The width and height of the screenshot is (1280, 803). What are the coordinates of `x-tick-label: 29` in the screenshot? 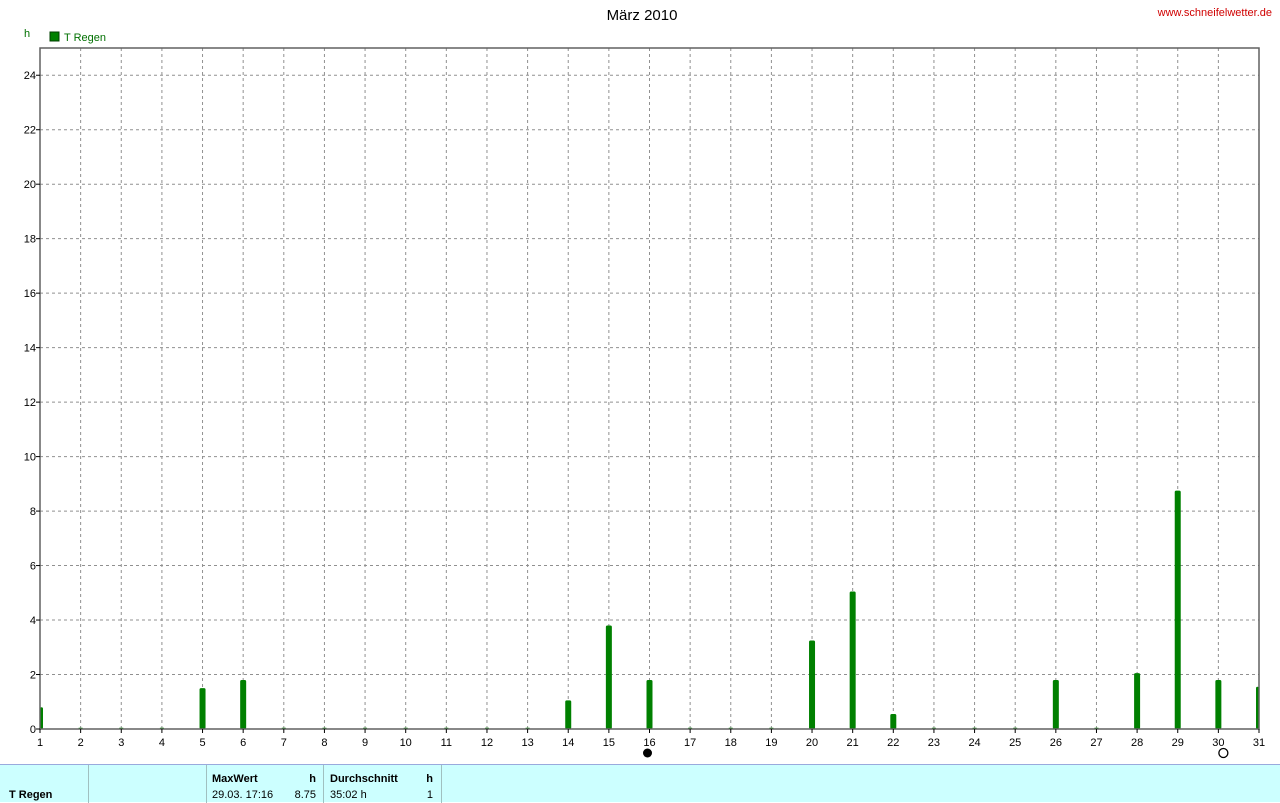 It's located at (1178, 743).